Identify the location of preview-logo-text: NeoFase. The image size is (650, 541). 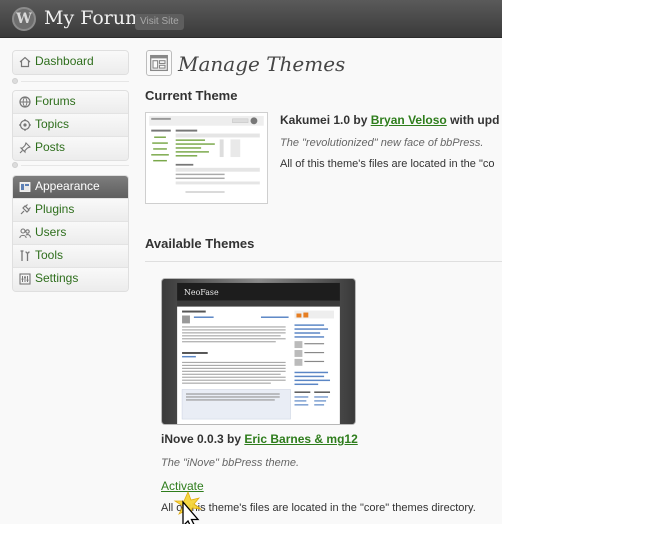
(201, 292).